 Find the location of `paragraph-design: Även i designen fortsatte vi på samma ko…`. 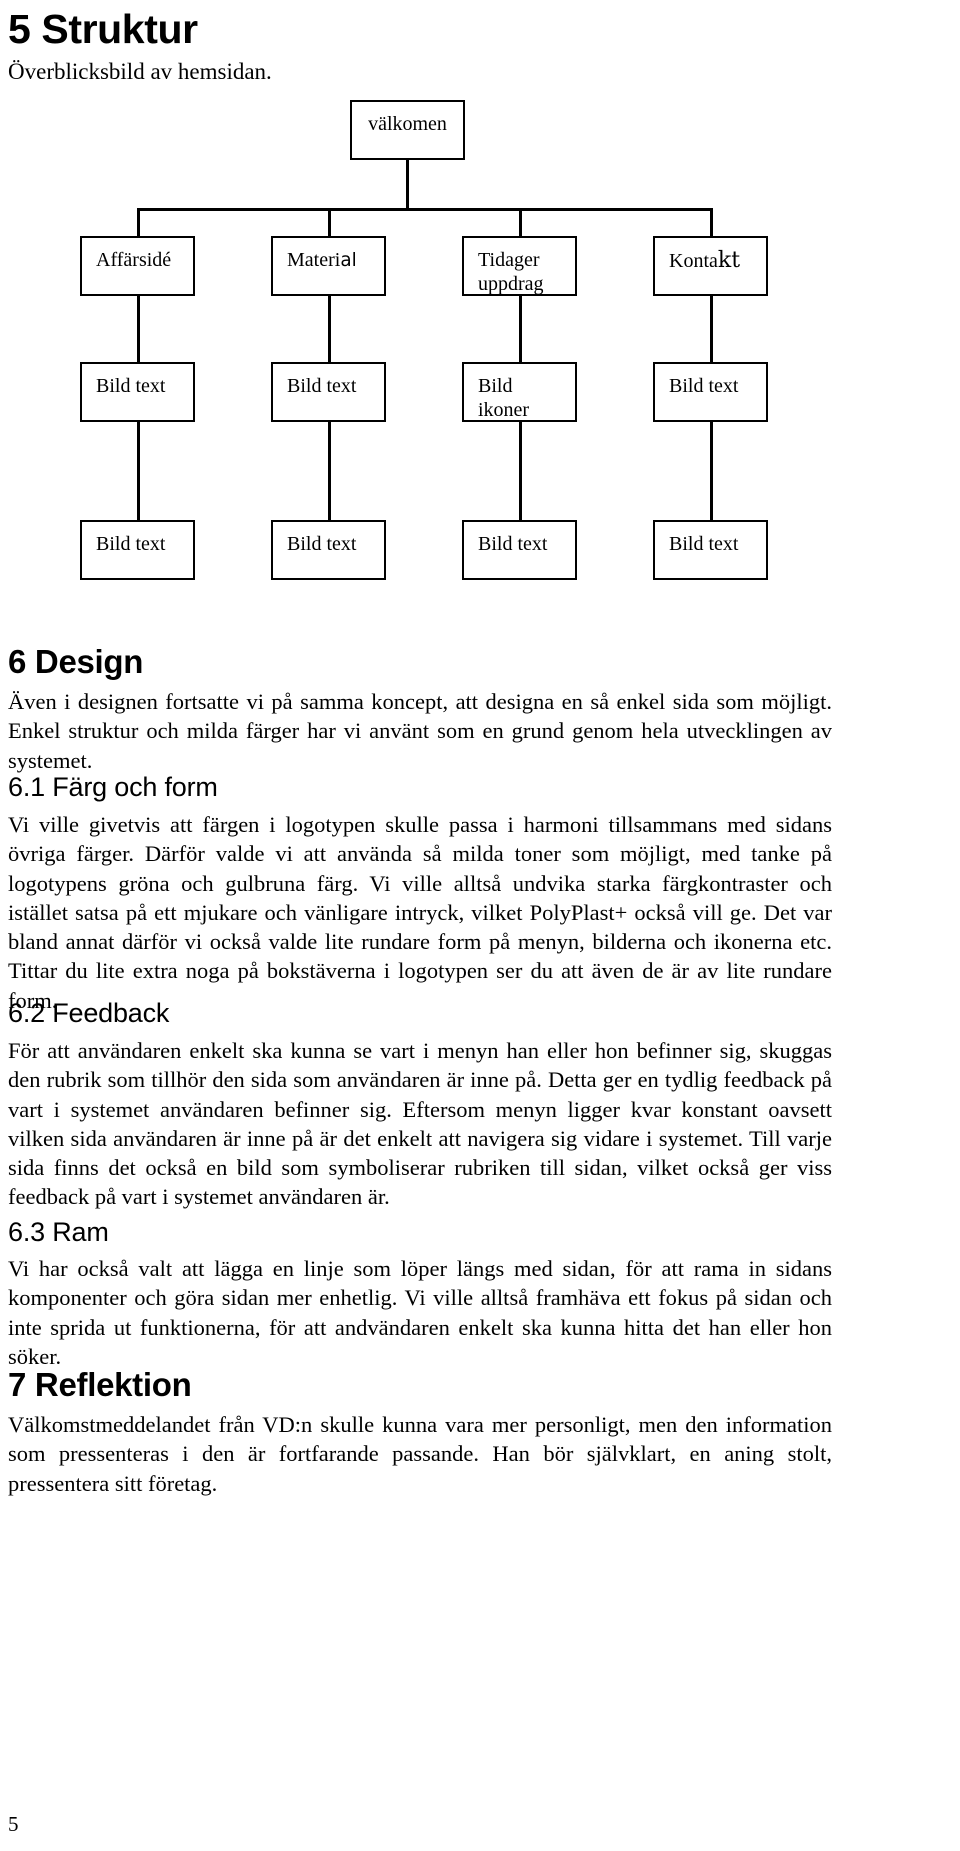

paragraph-design: Även i designen fortsatte vi på samma ko… is located at coordinates (420, 731).